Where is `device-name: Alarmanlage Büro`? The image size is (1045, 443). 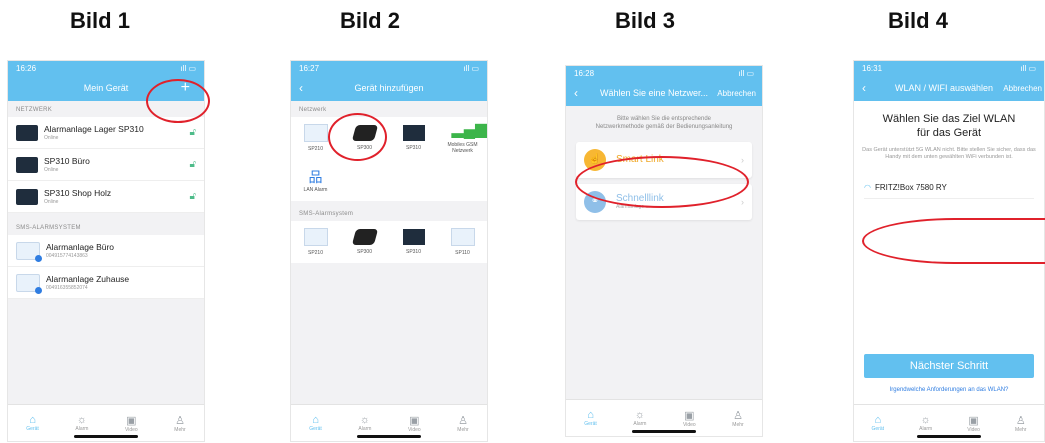
device-name: Alarmanlage Büro is located at coordinates (80, 247).